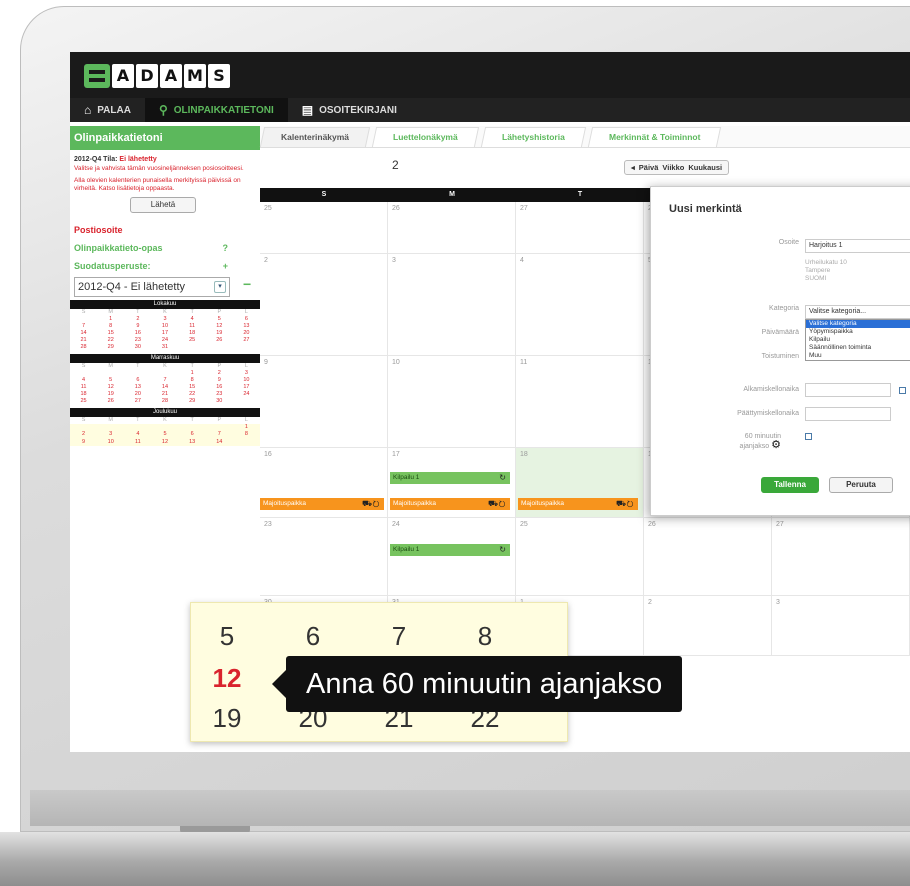 The image size is (910, 886). What do you see at coordinates (152, 287) in the screenshot?
I see `filter-select: 2012-Q4 - Ei lähetetty ▾` at bounding box center [152, 287].